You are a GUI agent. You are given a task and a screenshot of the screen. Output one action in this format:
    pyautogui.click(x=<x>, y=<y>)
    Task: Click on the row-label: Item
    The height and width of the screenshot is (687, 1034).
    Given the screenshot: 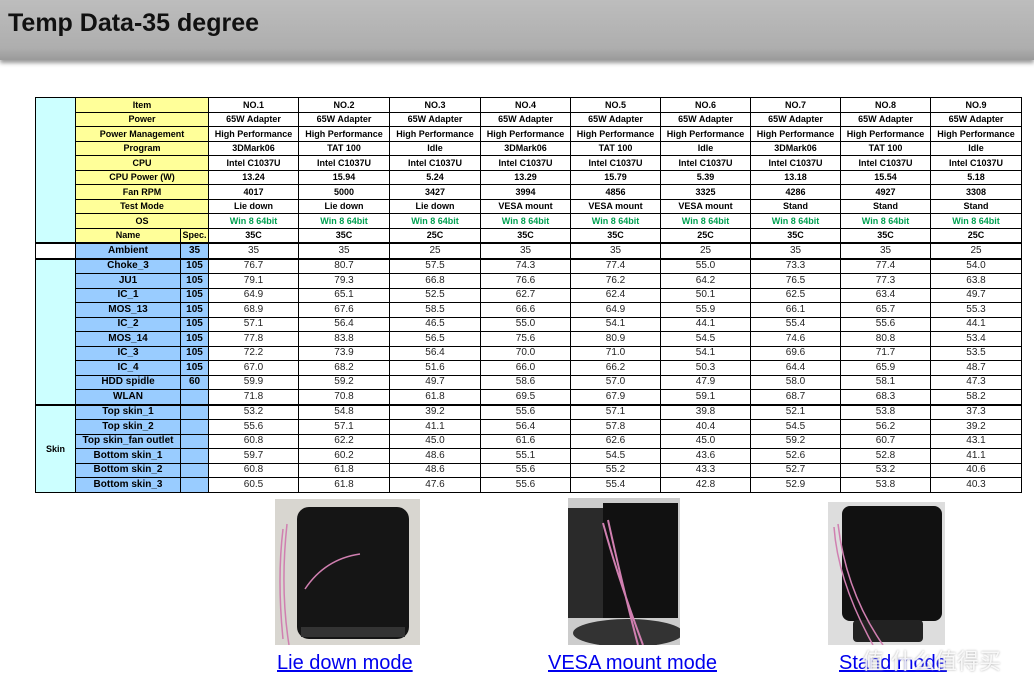 What is the action you would take?
    pyautogui.click(x=142, y=105)
    